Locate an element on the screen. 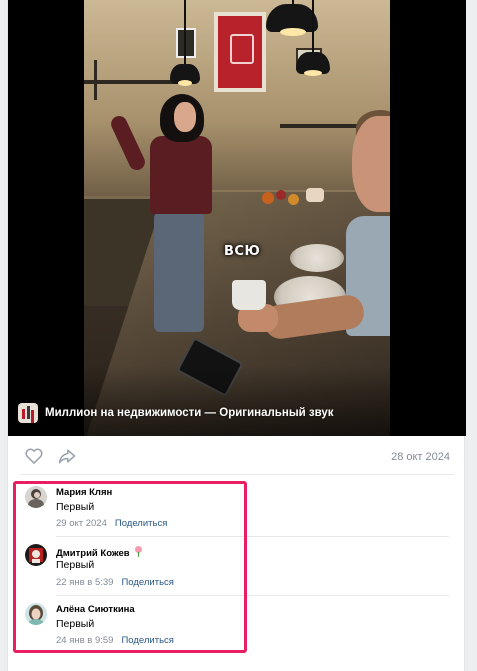 This screenshot has height=671, width=477. comment-author: Мария Клян is located at coordinates (84, 492).